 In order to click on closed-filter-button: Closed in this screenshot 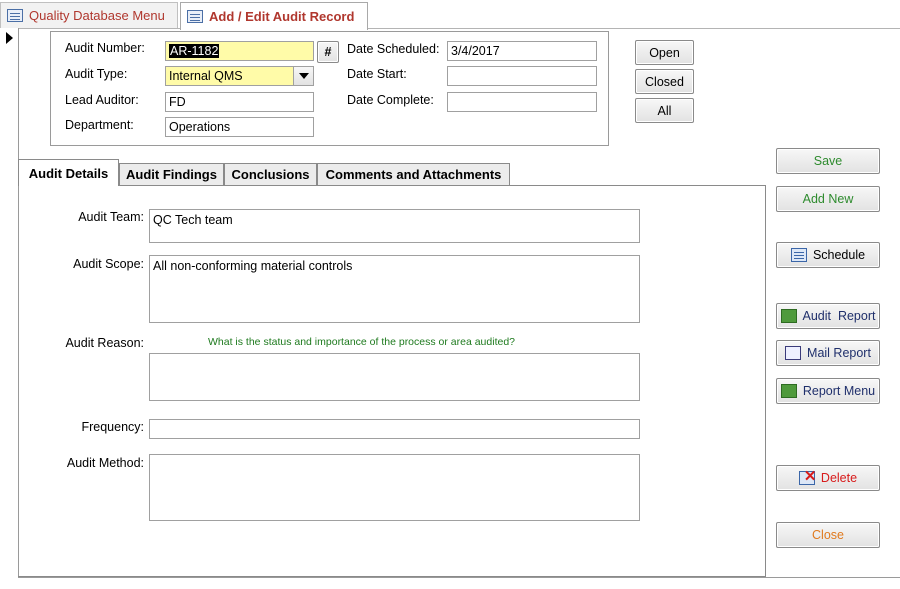, I will do `click(664, 81)`.